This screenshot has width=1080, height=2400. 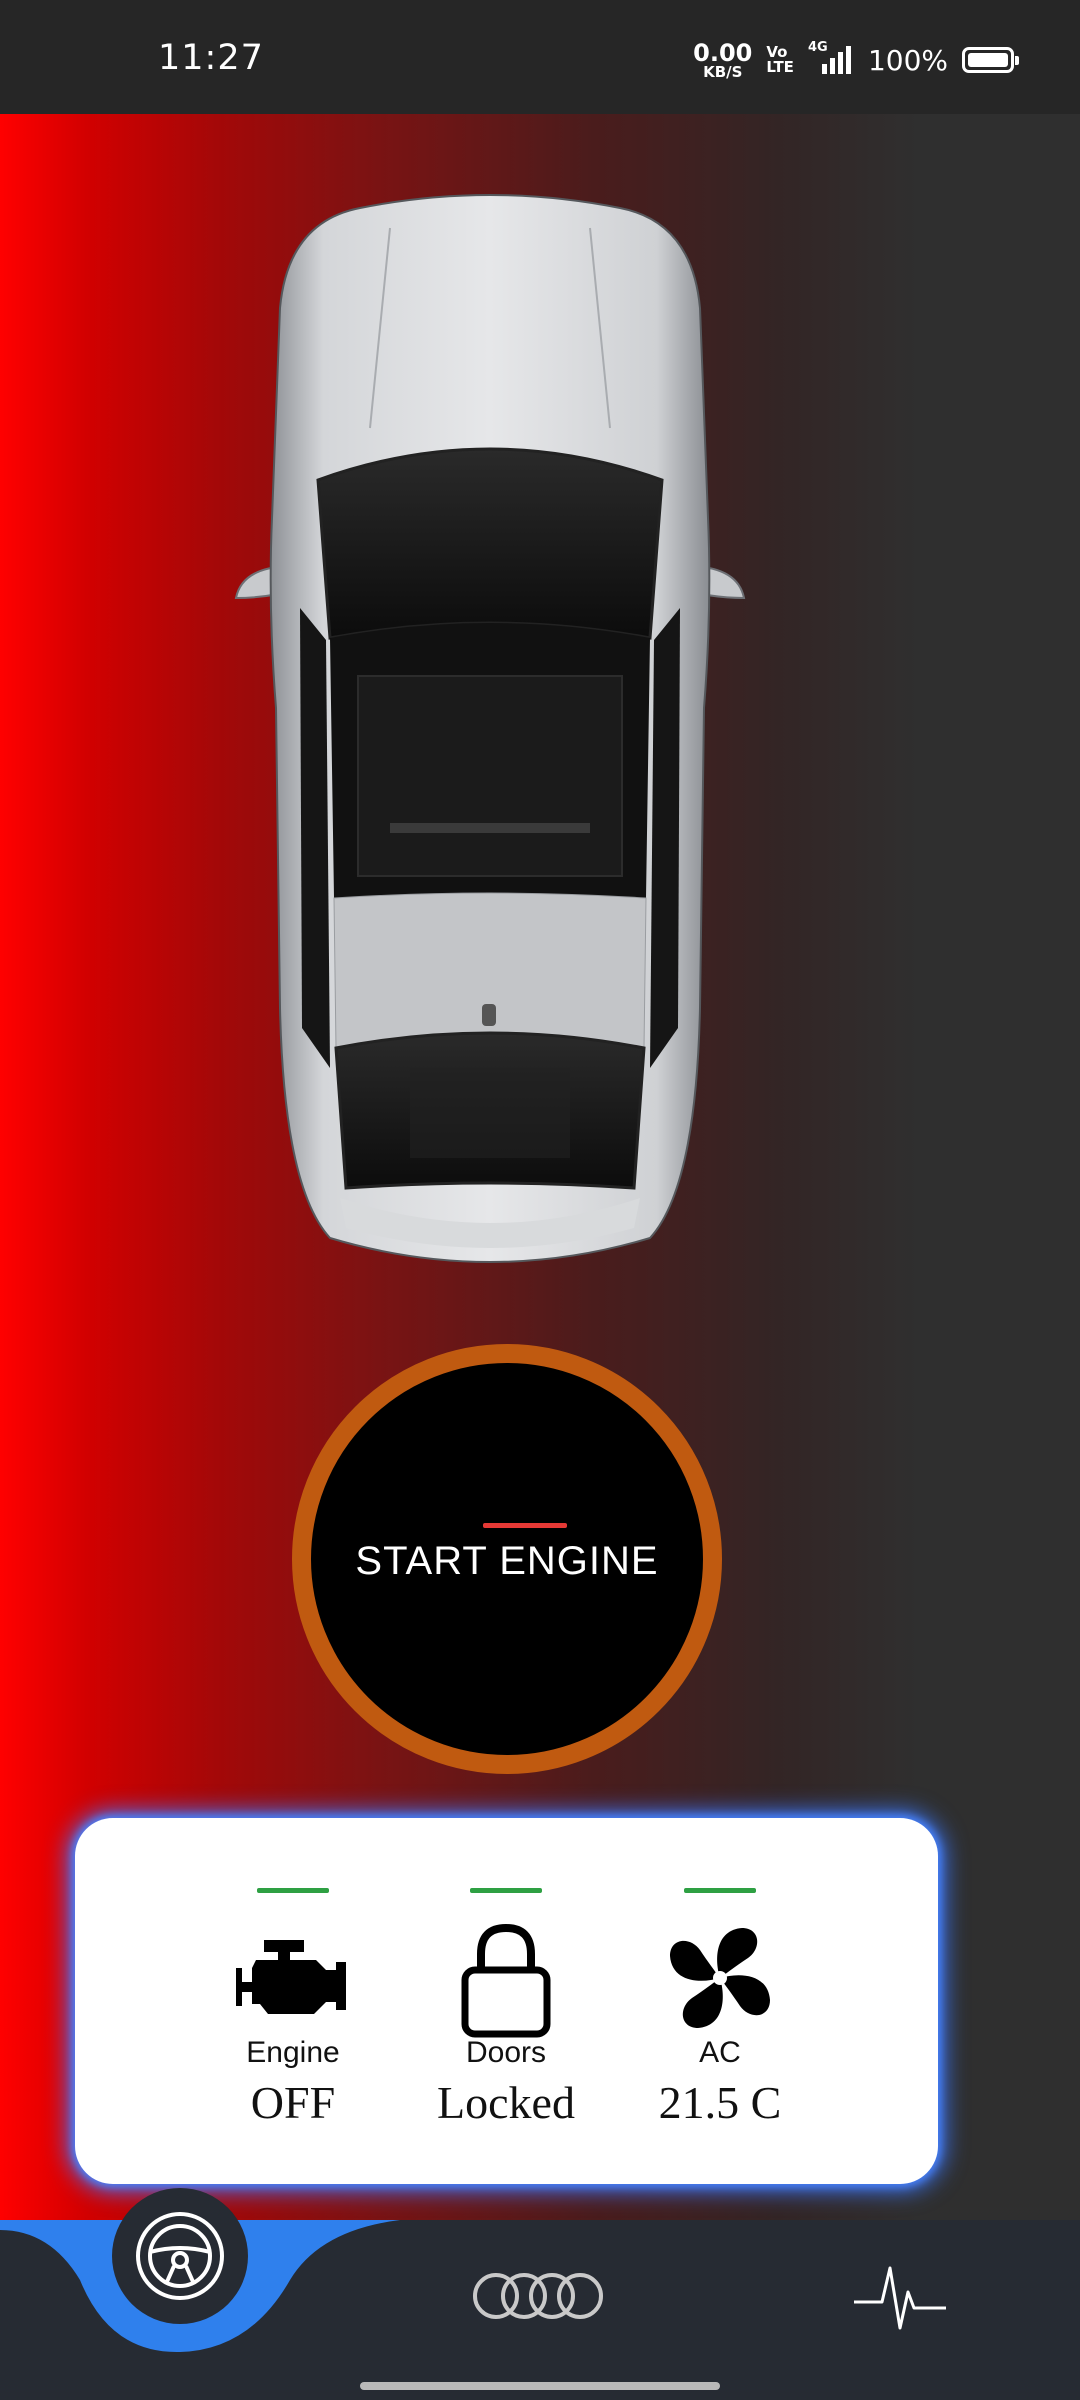 I want to click on ac-label: AC, so click(x=720, y=2052).